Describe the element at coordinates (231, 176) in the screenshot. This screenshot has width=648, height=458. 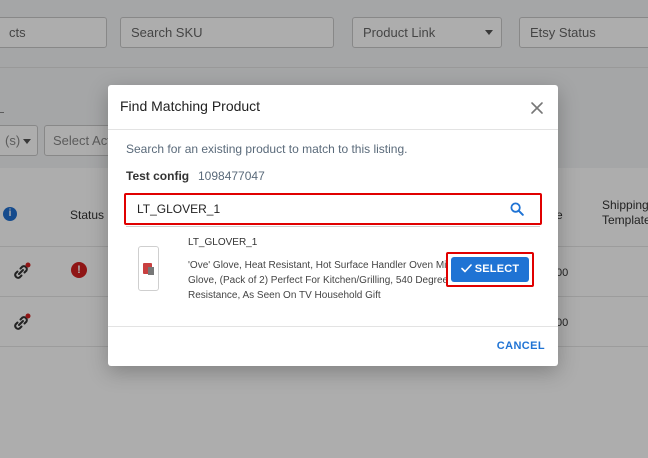
I see `config-value: 1098477047` at that location.